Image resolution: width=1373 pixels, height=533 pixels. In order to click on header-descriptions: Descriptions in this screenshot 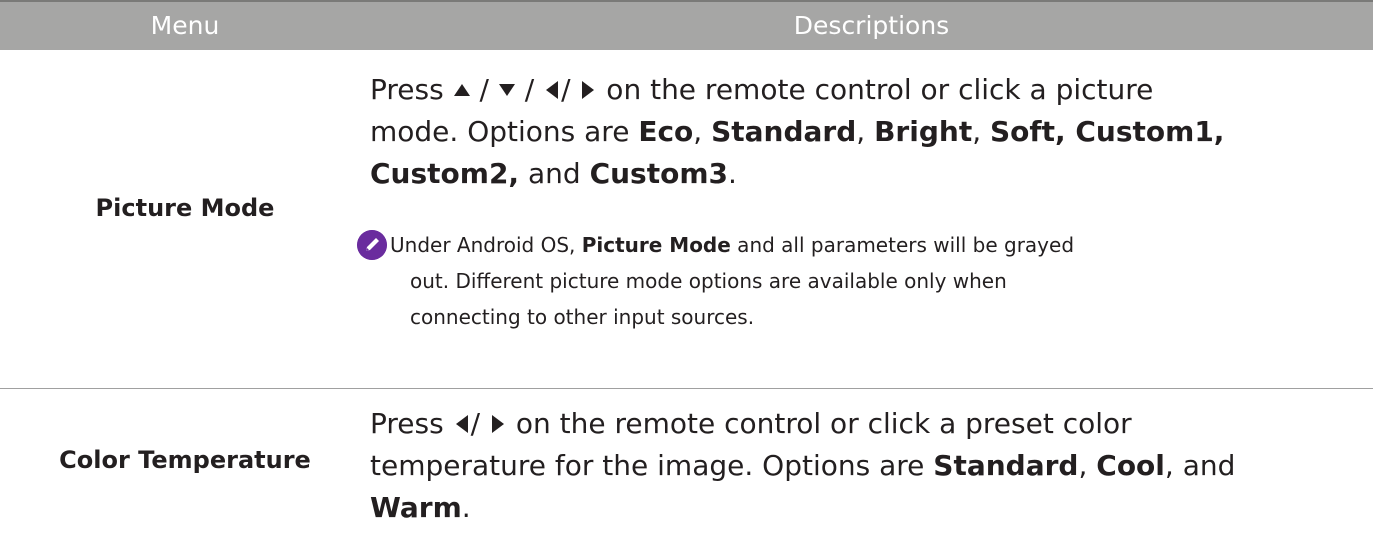, I will do `click(871, 25)`.